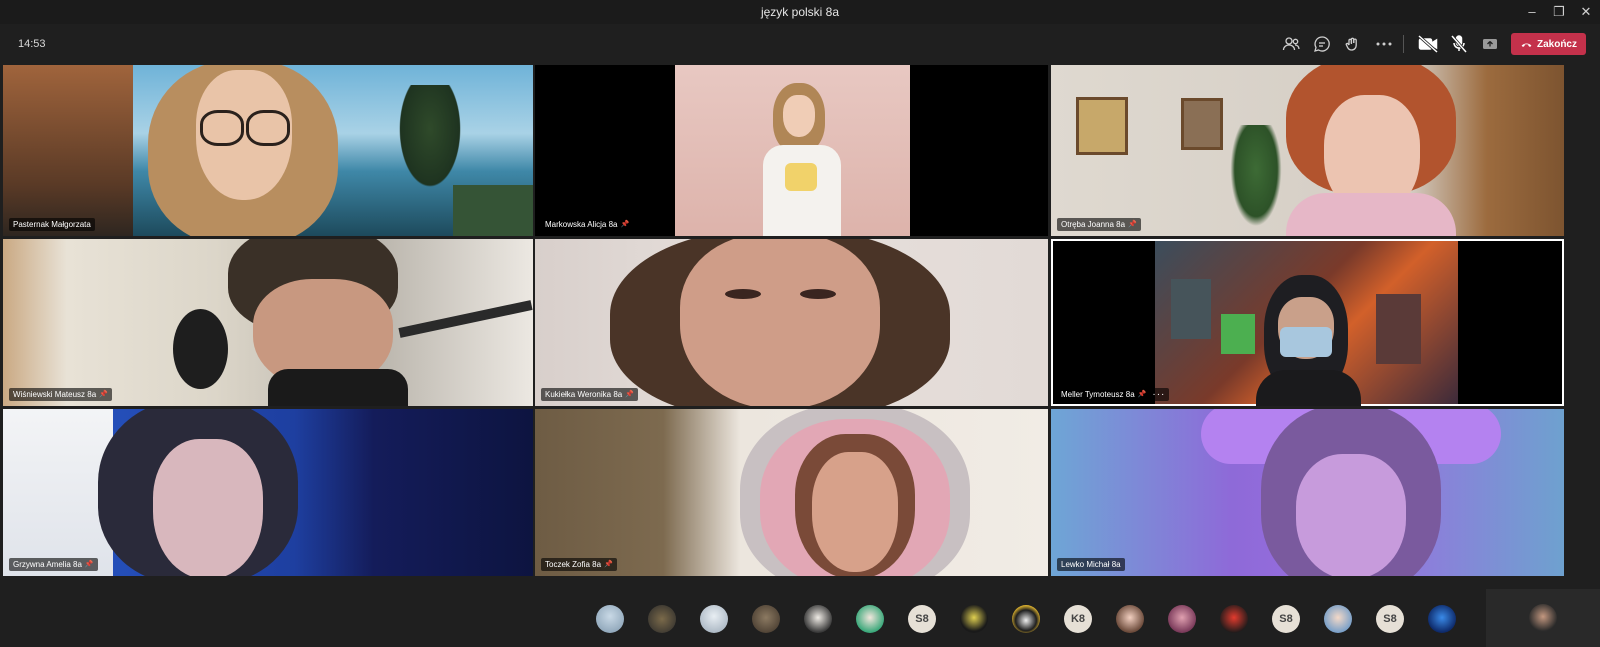  What do you see at coordinates (1459, 44) in the screenshot?
I see `mic-off-icon` at bounding box center [1459, 44].